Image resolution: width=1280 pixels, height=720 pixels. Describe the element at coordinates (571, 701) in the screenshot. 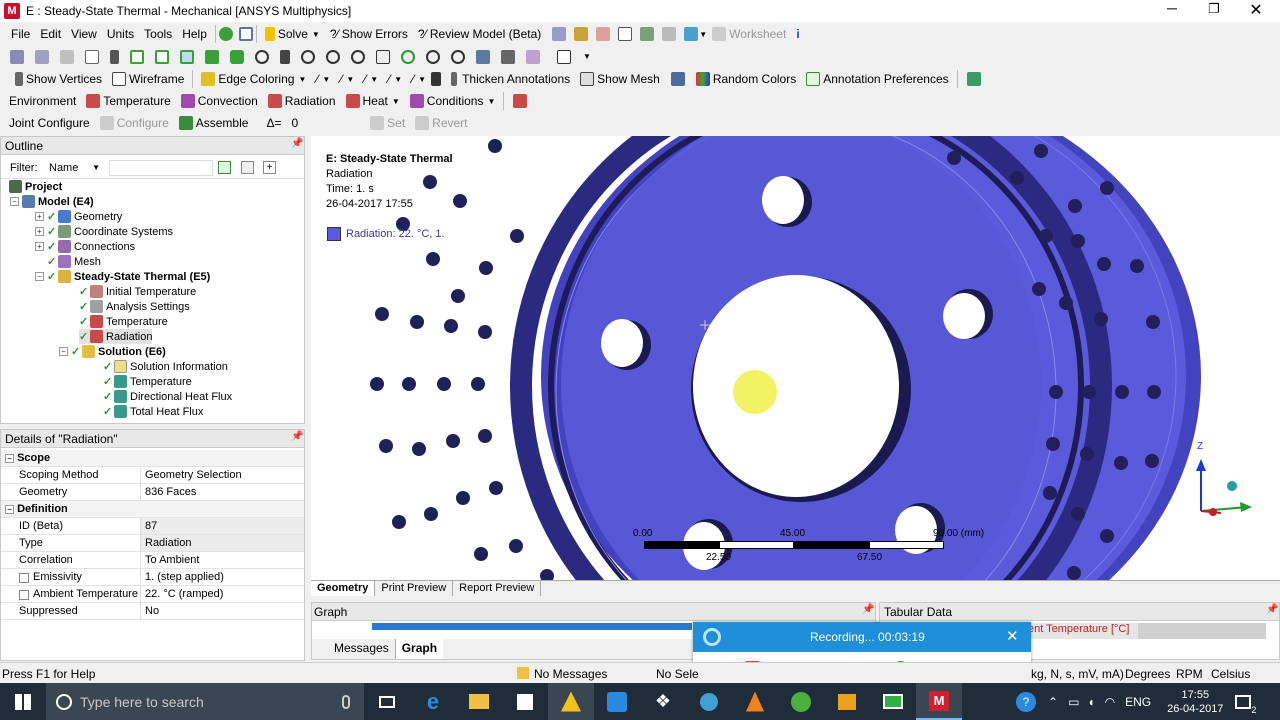

I see `ansys-button` at that location.